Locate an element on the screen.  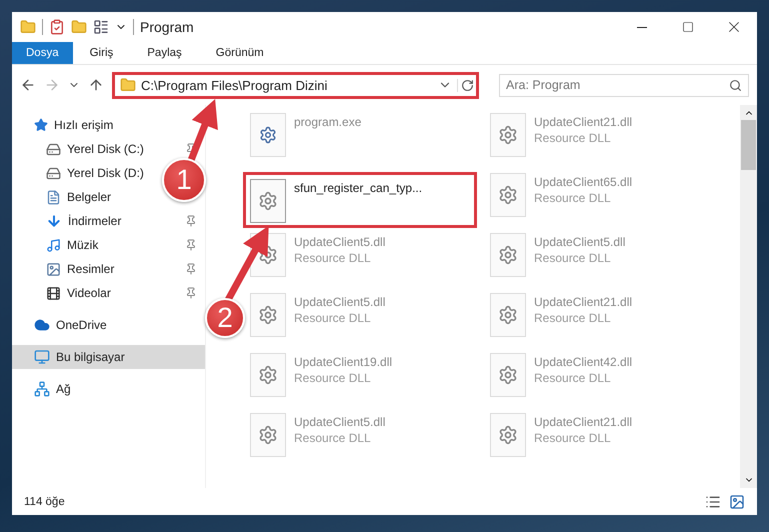
window-title: Program is located at coordinates (167, 27).